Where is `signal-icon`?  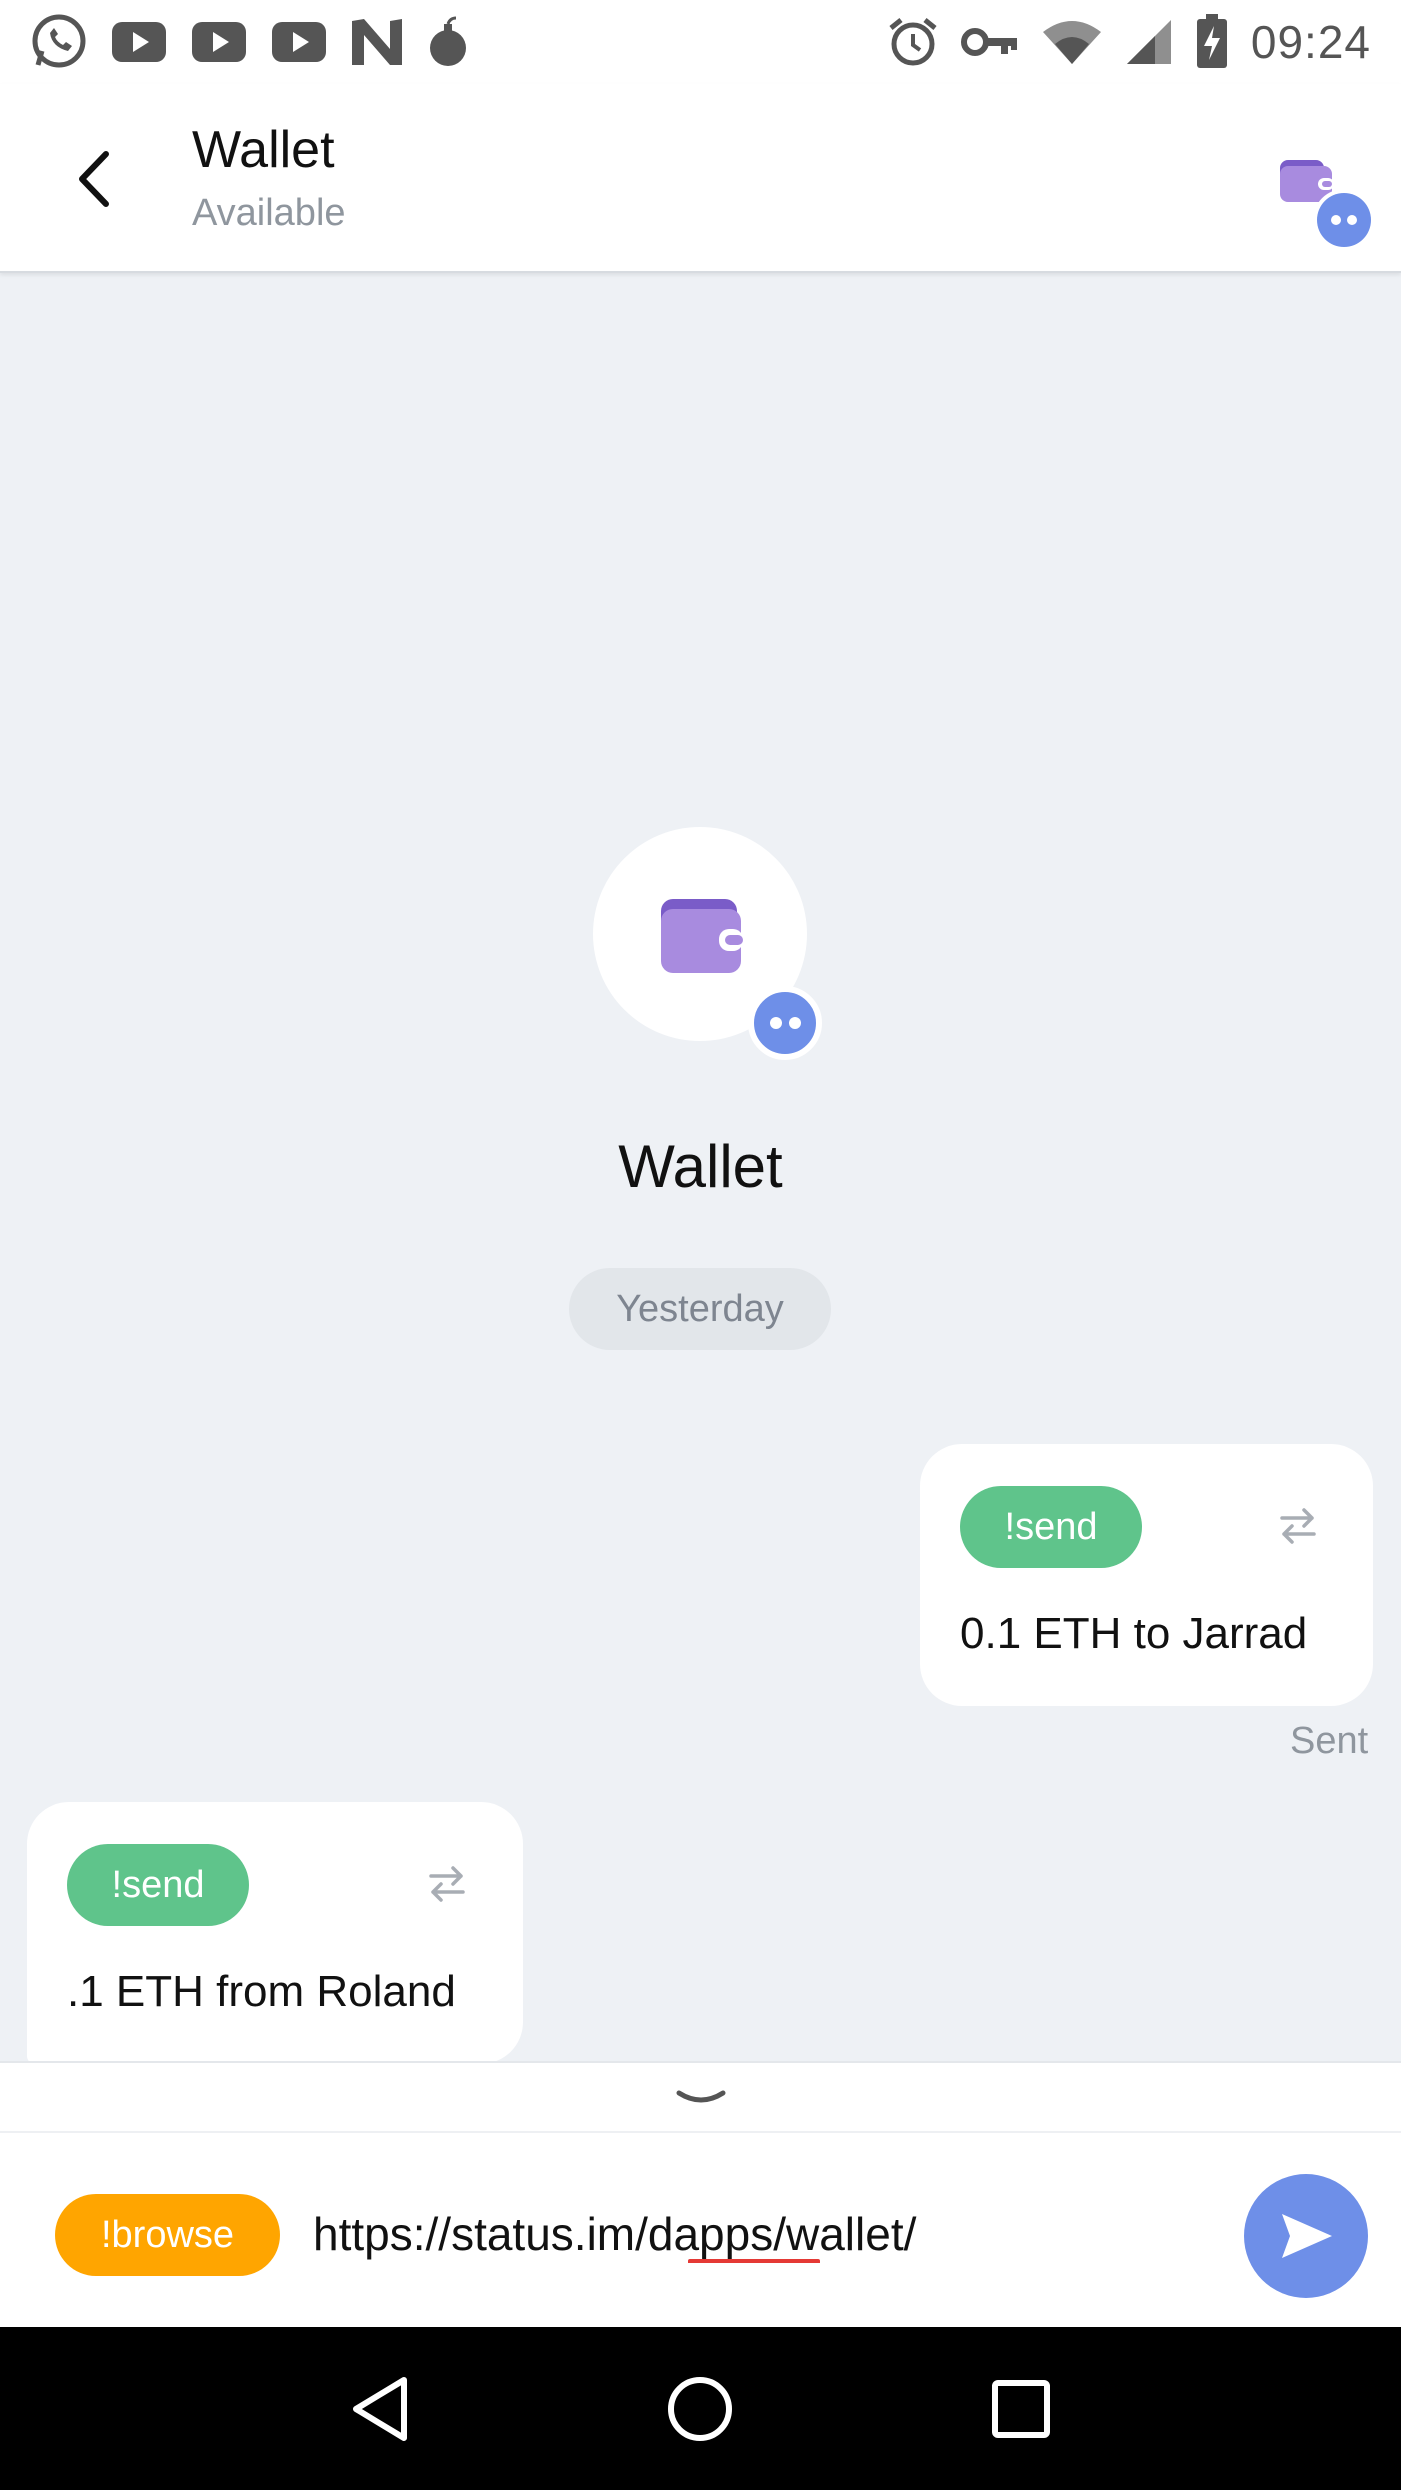 signal-icon is located at coordinates (1149, 42).